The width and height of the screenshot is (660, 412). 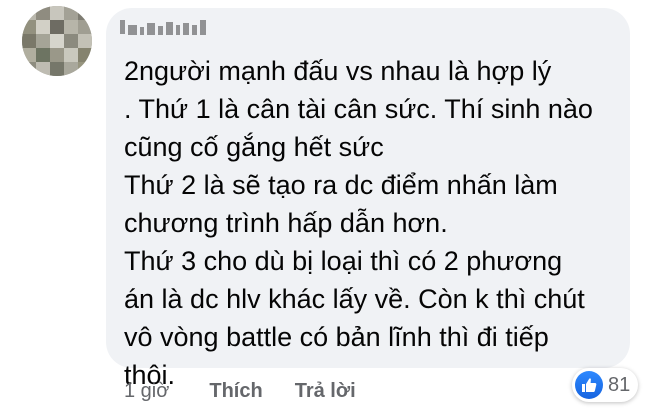 What do you see at coordinates (146, 391) in the screenshot?
I see `comment-timestamp: 1 giờ` at bounding box center [146, 391].